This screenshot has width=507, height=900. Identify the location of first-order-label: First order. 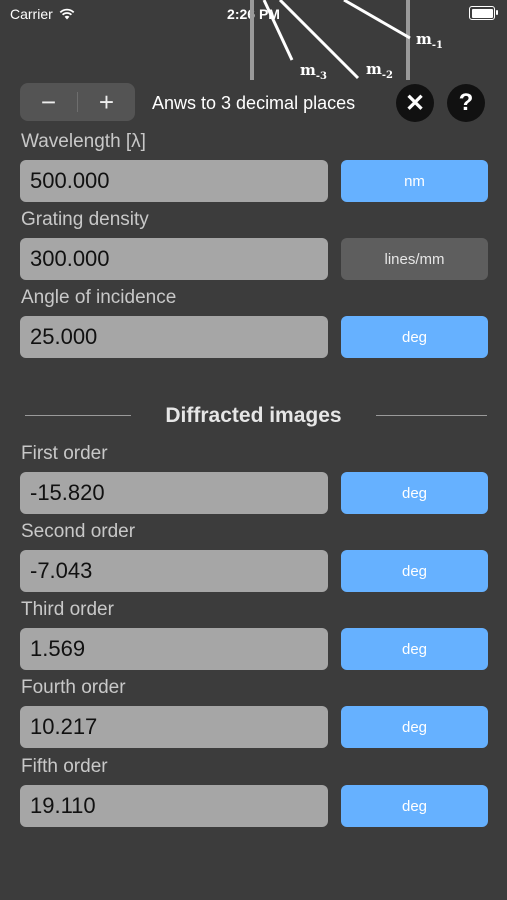
(64, 453).